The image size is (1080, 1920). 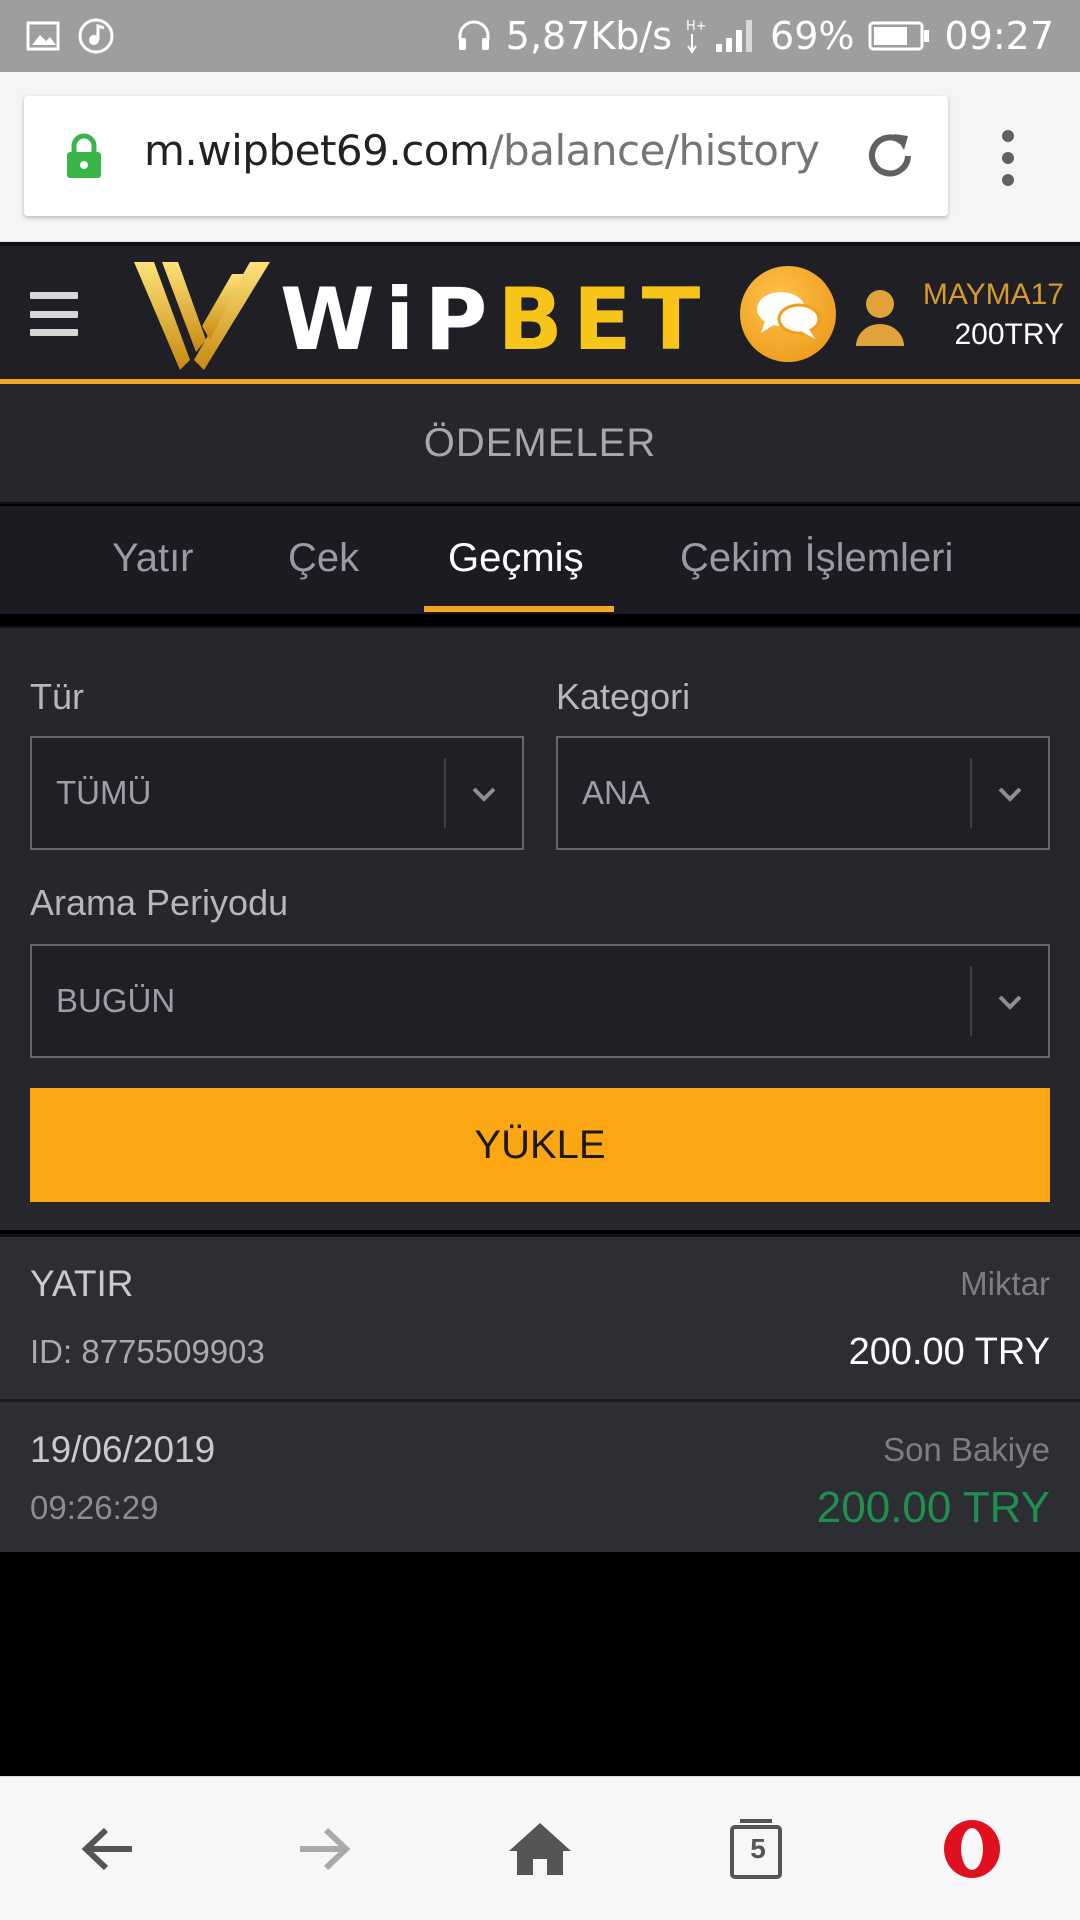 I want to click on browser-toolbar: m.wipbet69.com/balance/history, so click(x=540, y=157).